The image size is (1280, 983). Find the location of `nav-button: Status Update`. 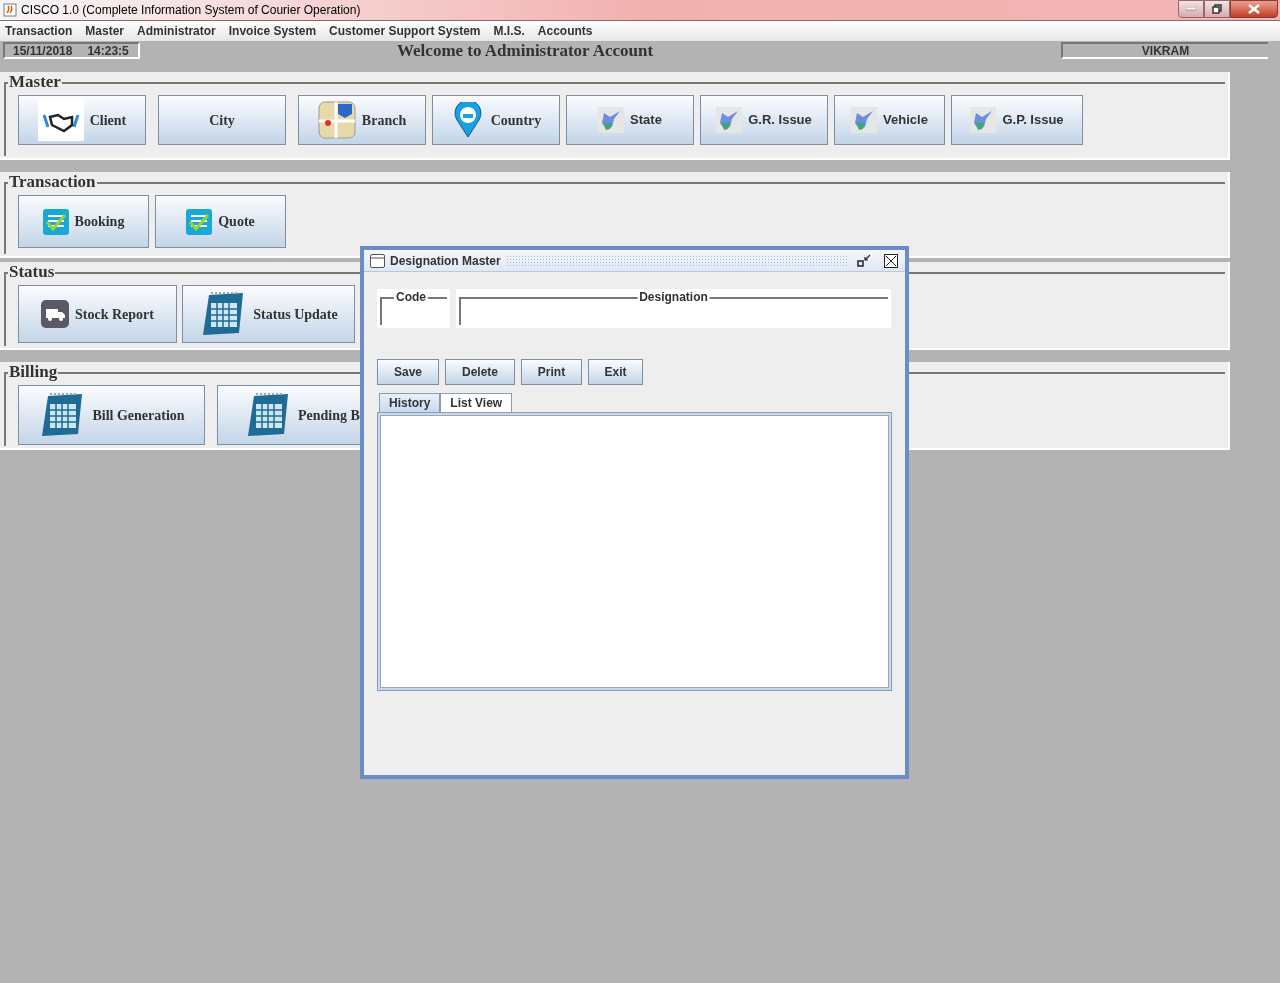

nav-button: Status Update is located at coordinates (268, 314).